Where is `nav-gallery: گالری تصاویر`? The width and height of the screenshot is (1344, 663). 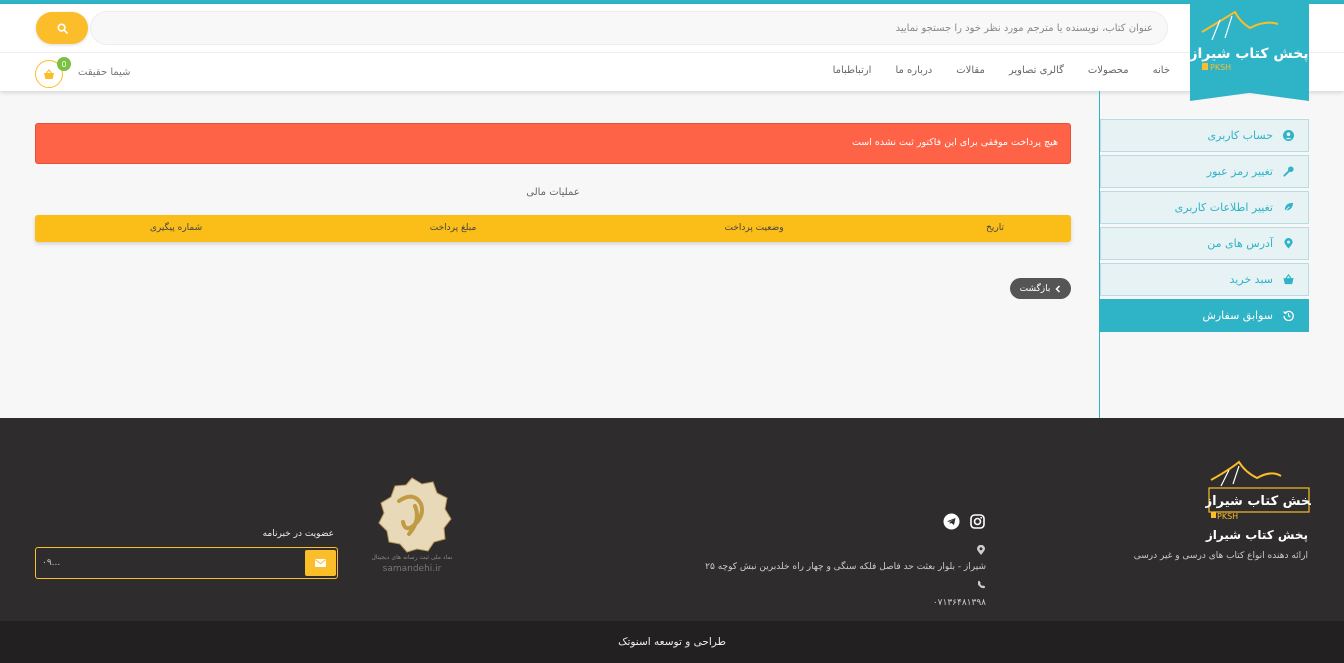
nav-gallery: گالری تصاویر is located at coordinates (1036, 70).